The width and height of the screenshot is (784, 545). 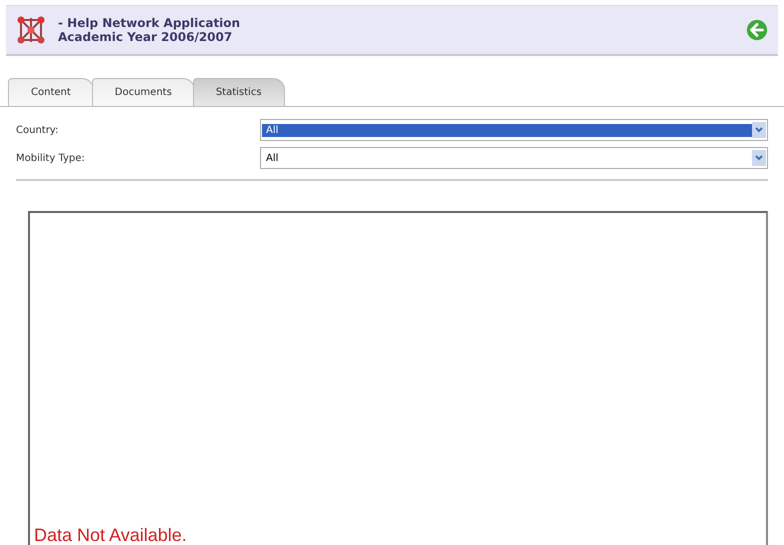 I want to click on network-logo-icon, so click(x=31, y=30).